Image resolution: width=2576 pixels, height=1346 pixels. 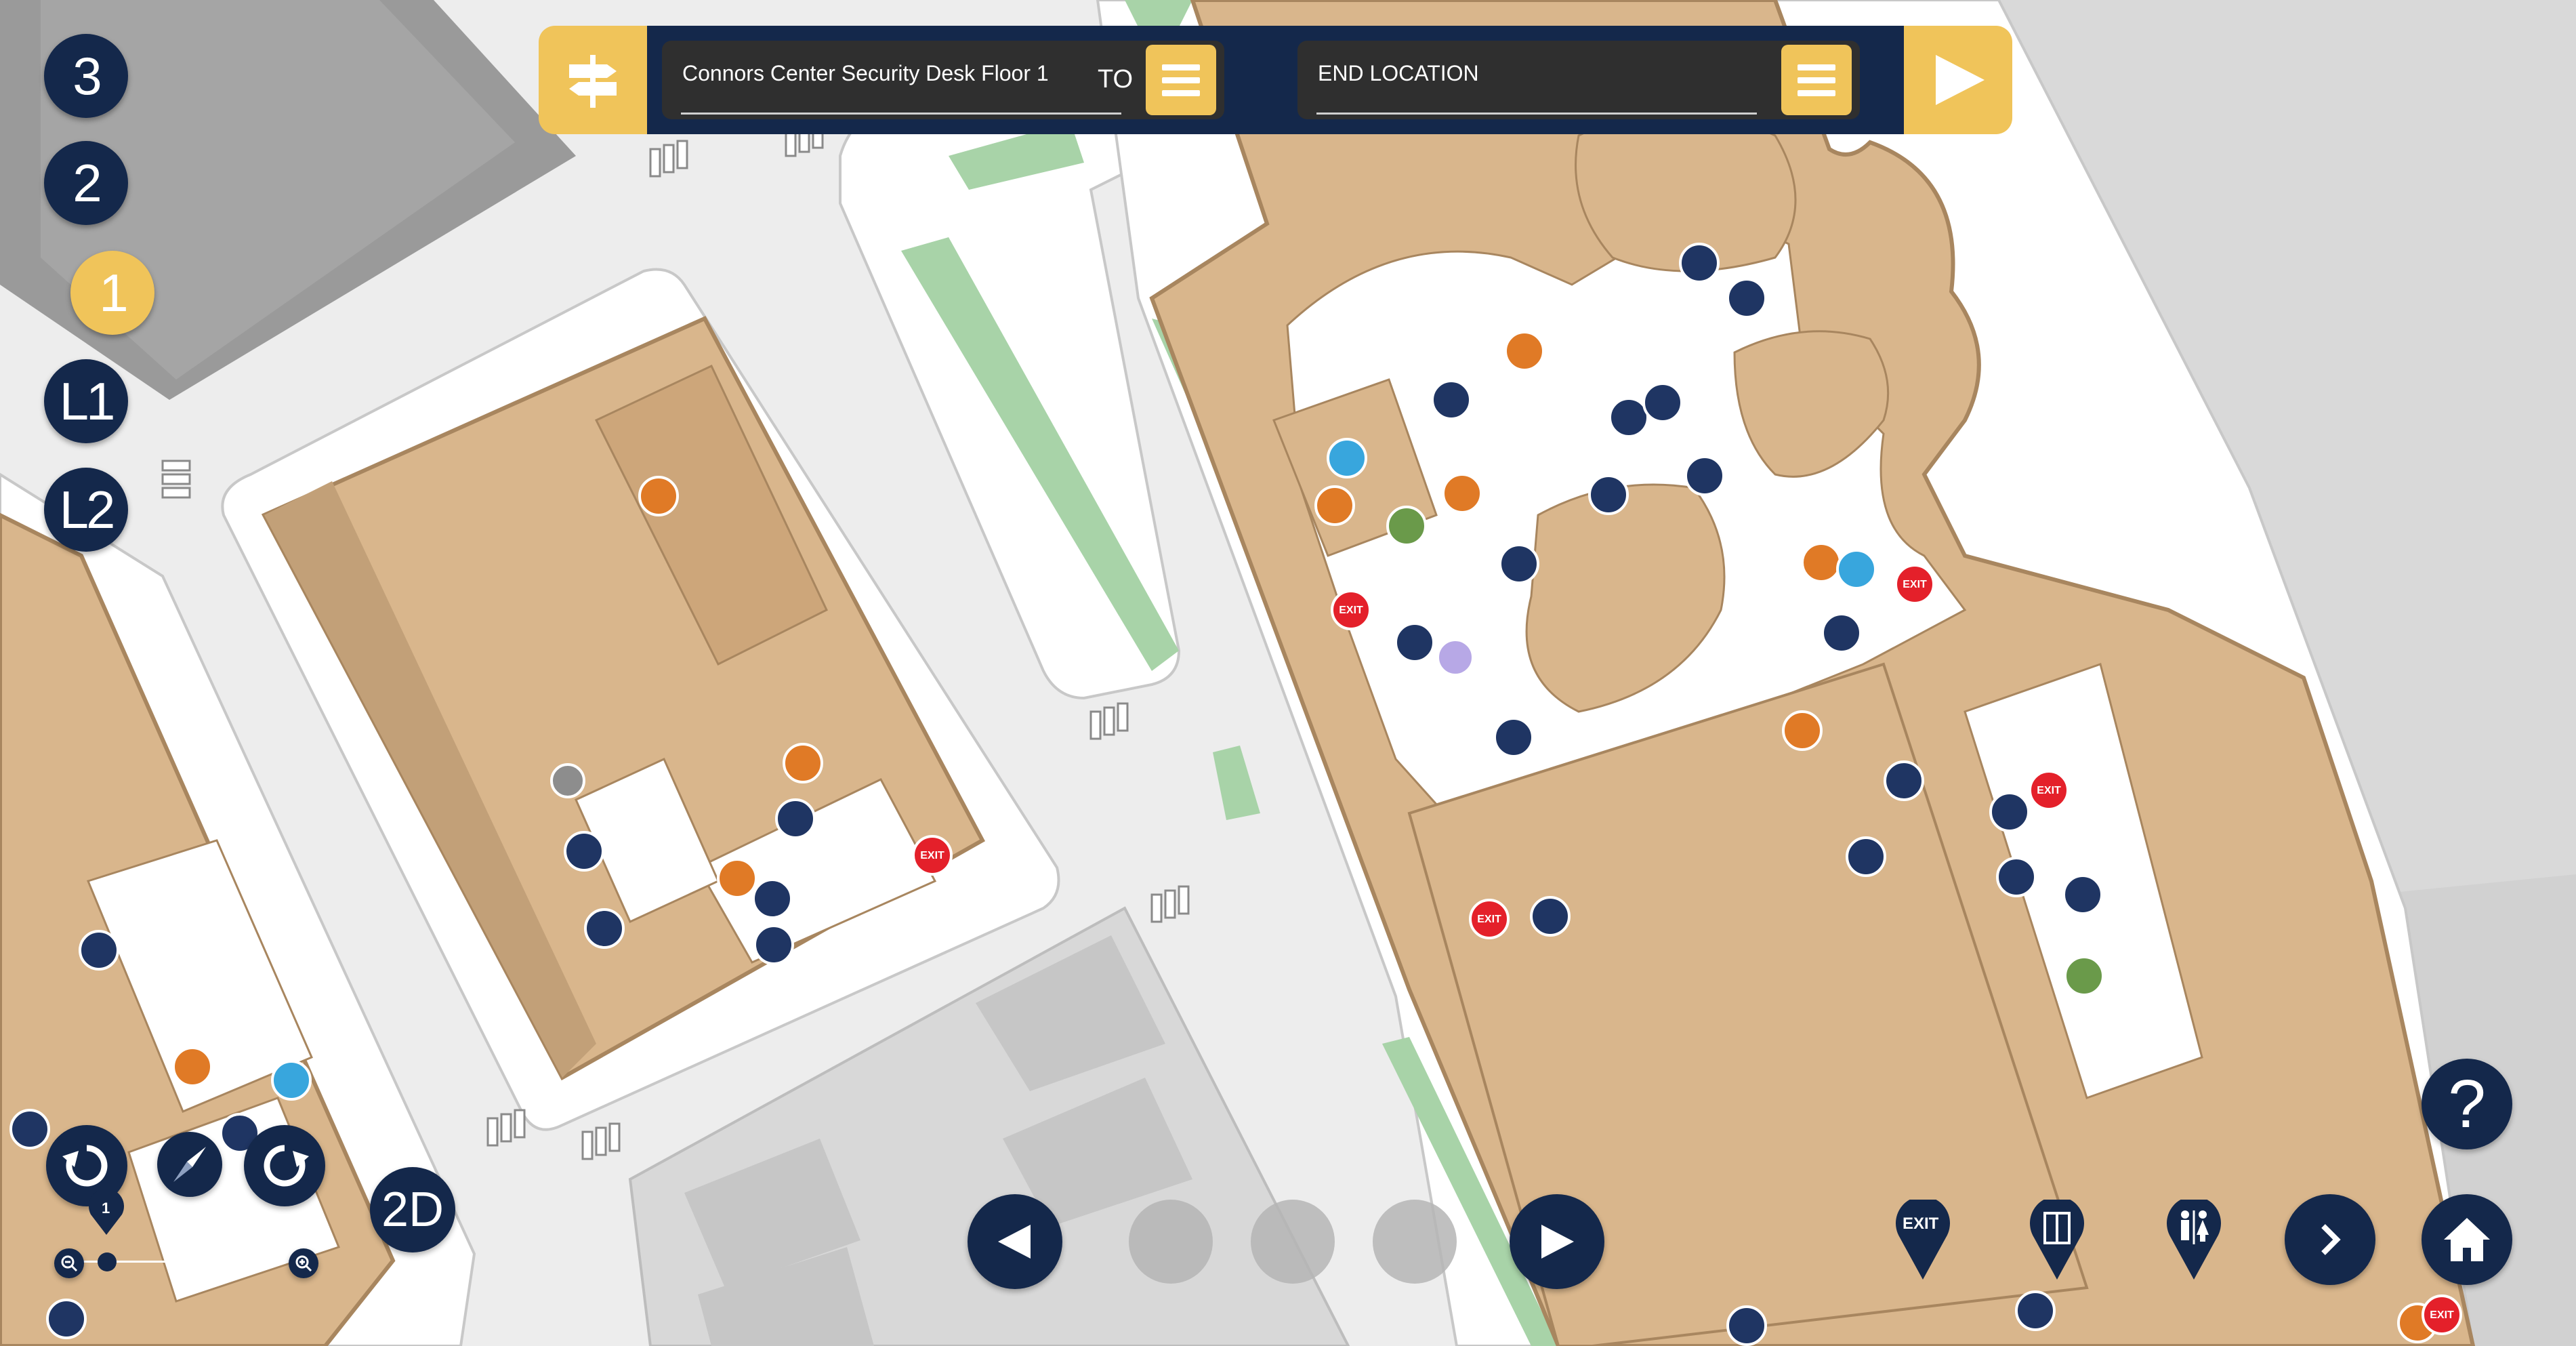 I want to click on go-button, so click(x=1958, y=80).